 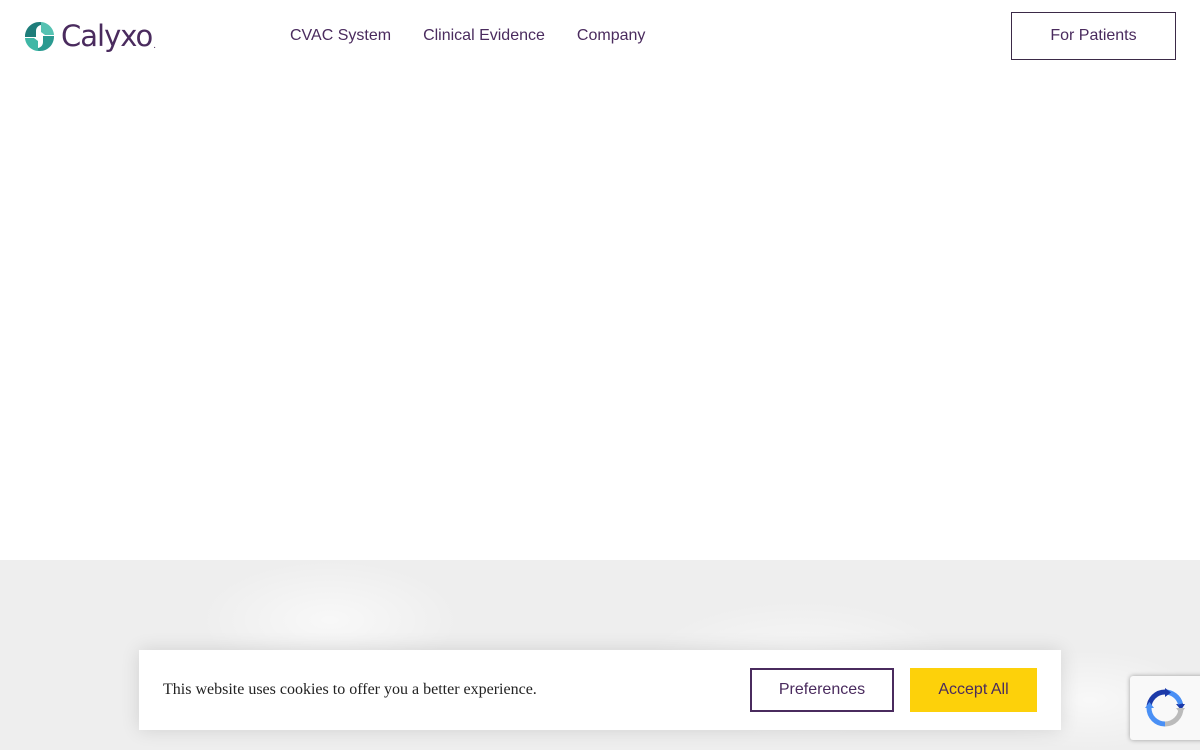 What do you see at coordinates (39, 36) in the screenshot?
I see `calyxo-logo-mark-icon` at bounding box center [39, 36].